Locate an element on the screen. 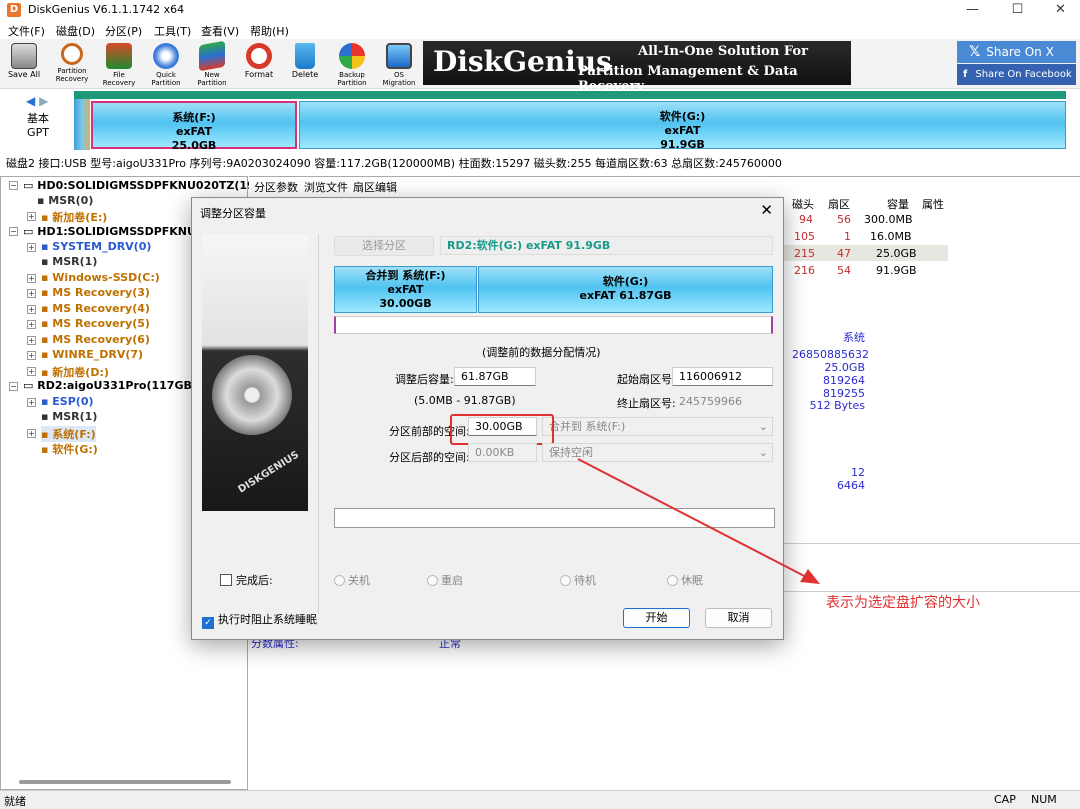  annotation-arrow is located at coordinates (698, 521).